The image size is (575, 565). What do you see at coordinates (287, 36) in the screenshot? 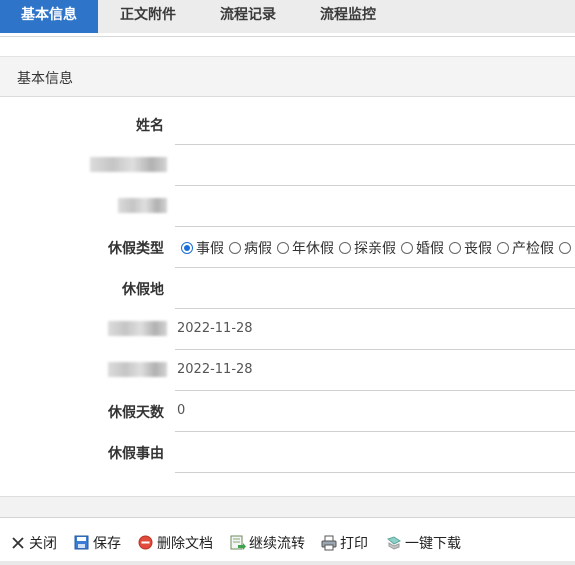
I see `tab-divider-line` at bounding box center [287, 36].